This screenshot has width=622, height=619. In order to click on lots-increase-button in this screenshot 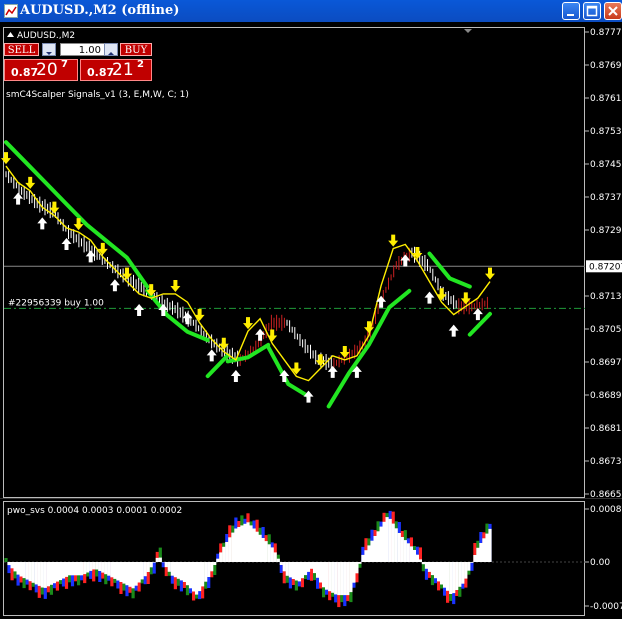, I will do `click(111, 49)`.